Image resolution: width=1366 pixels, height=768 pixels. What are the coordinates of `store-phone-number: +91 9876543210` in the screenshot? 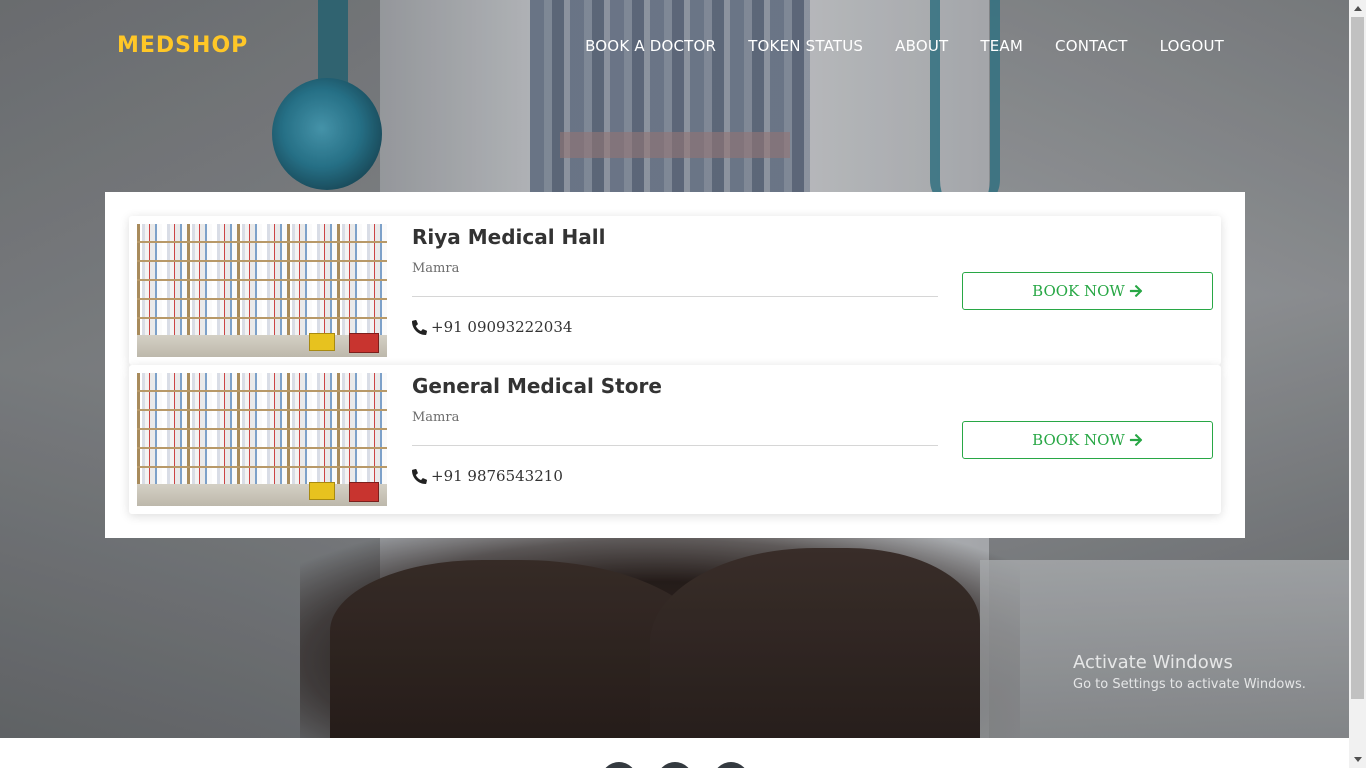 It's located at (497, 476).